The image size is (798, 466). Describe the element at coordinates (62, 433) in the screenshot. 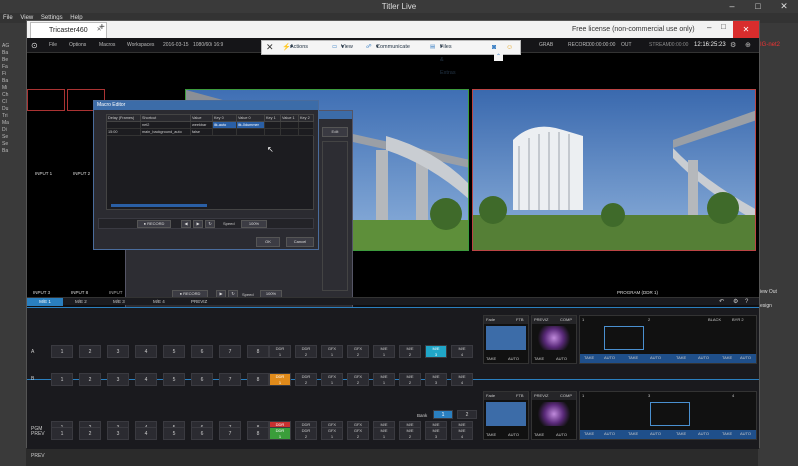

I see `prev-key-1: 1` at that location.